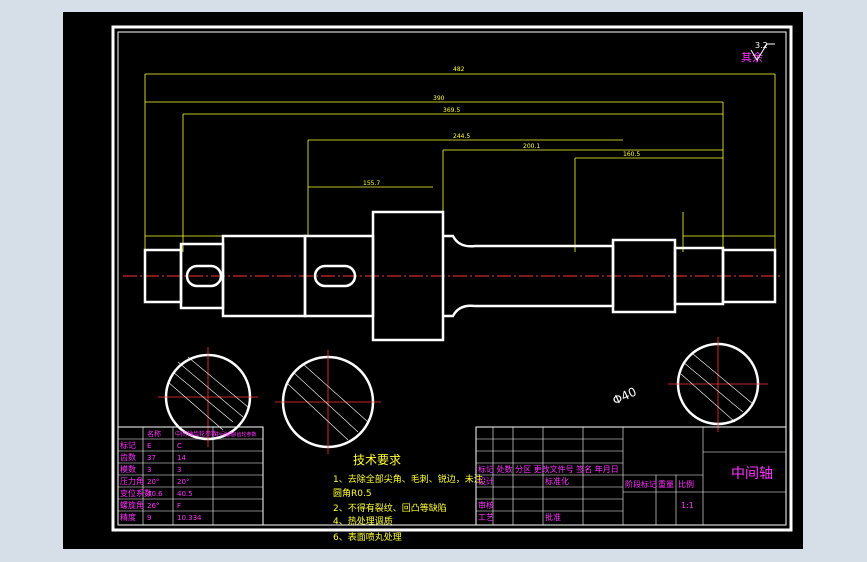 The width and height of the screenshot is (867, 562). Describe the element at coordinates (666, 484) in the screenshot. I see `title-weight: 重量` at that location.